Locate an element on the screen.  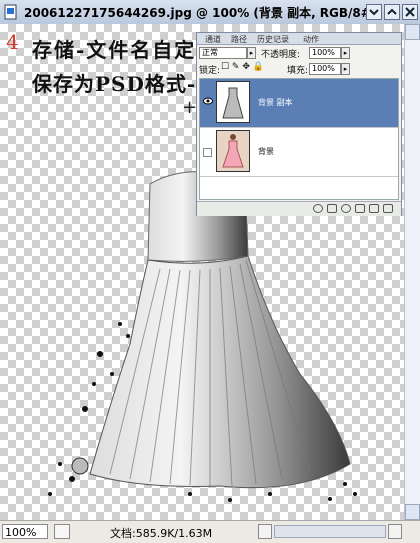
status-bar: 100% 文档:585.9K/1.63M is located at coordinates (210, 531).